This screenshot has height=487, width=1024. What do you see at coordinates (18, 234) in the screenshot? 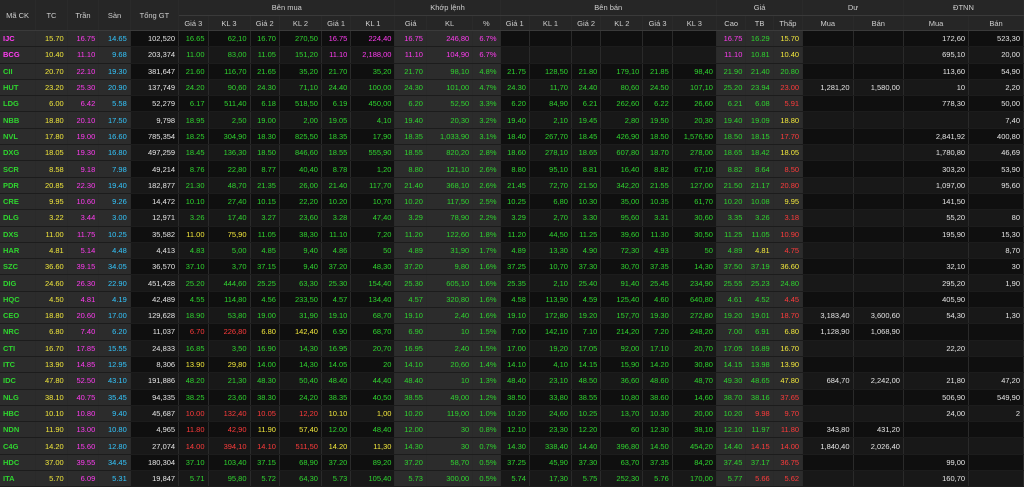
I see `cell-symbol: DXS` at bounding box center [18, 234].